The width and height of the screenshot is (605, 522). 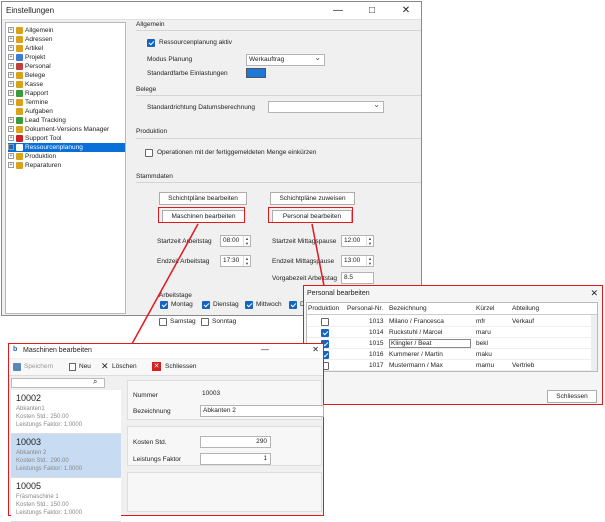 I want to click on delete-icon: ✕, so click(x=105, y=366).